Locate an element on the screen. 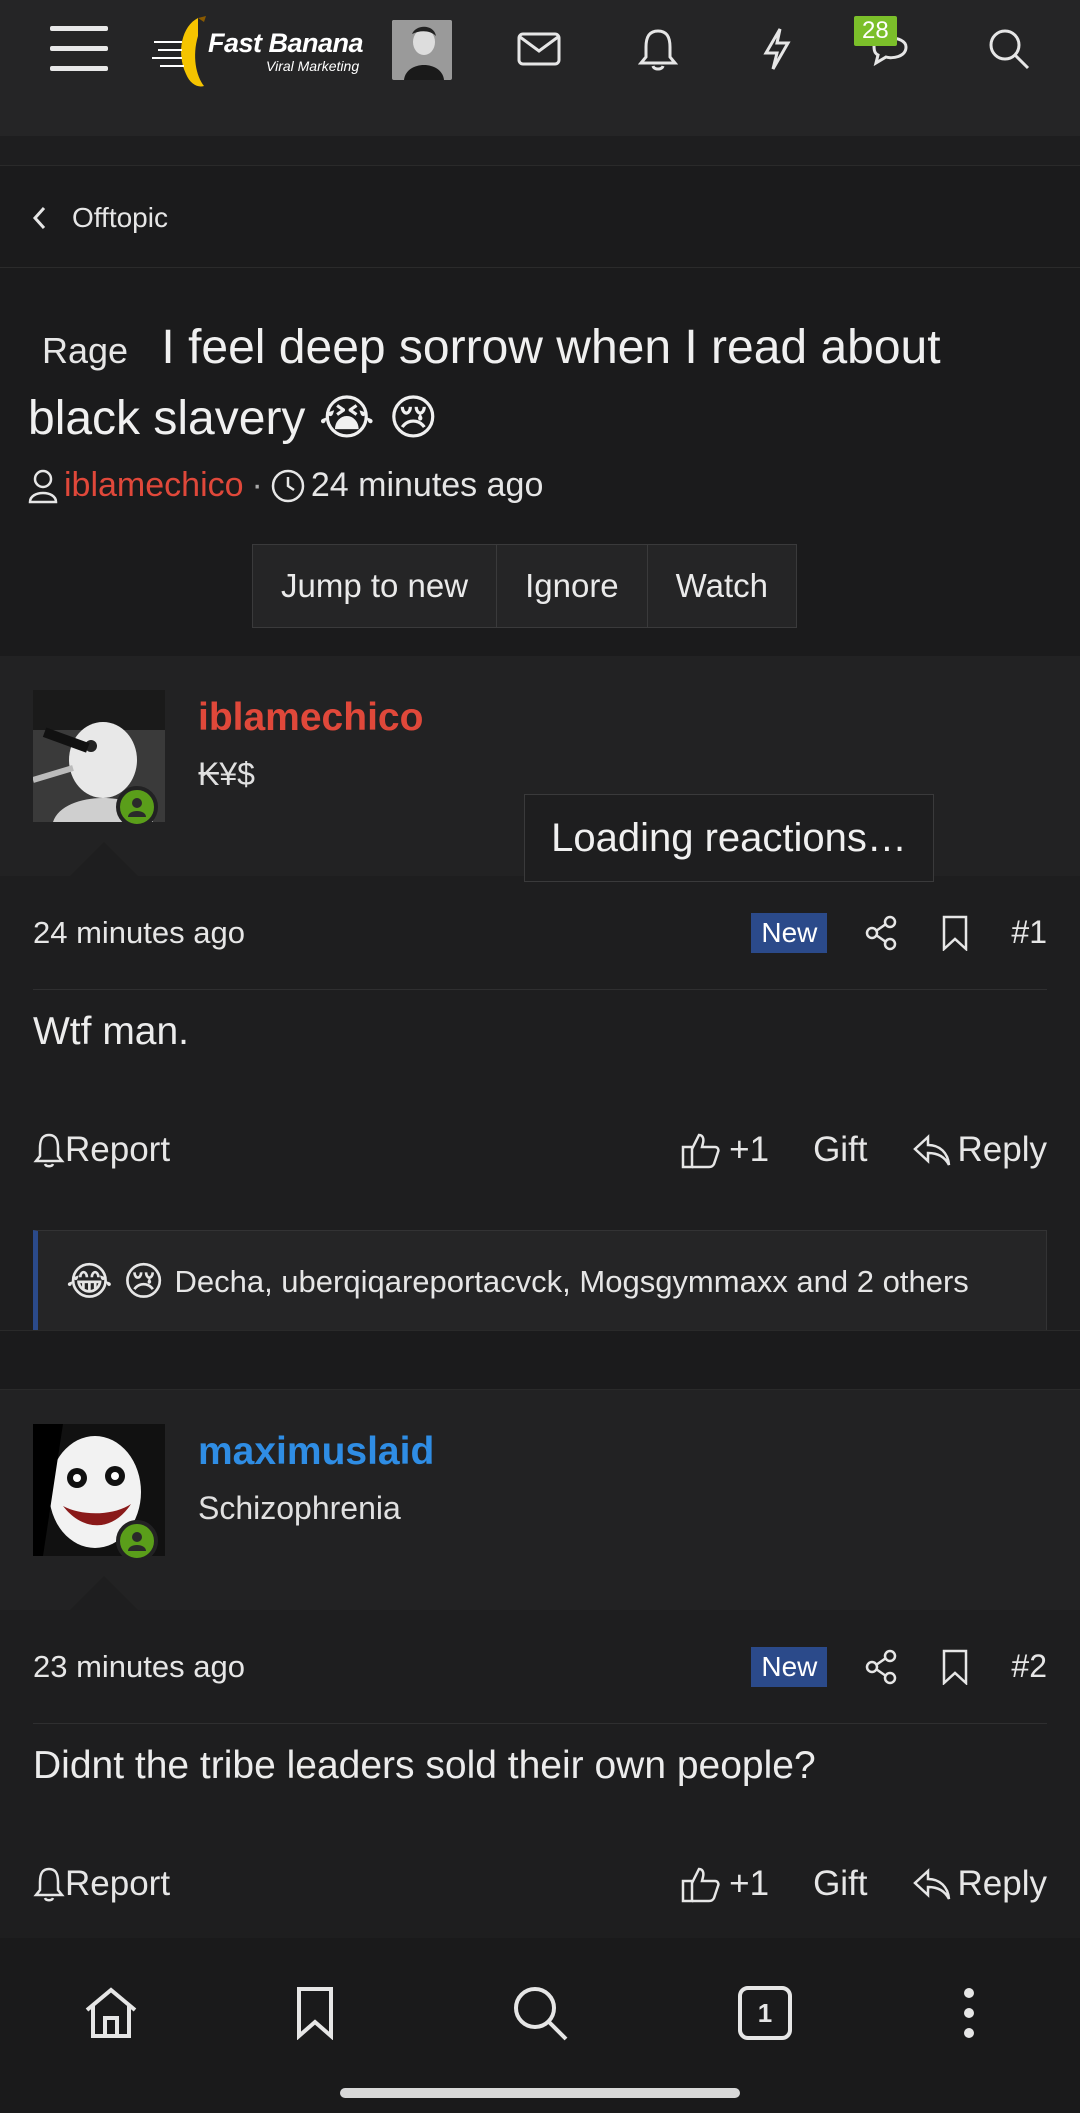 The height and width of the screenshot is (2113, 1080). notification-count-badge: 28 is located at coordinates (875, 31).